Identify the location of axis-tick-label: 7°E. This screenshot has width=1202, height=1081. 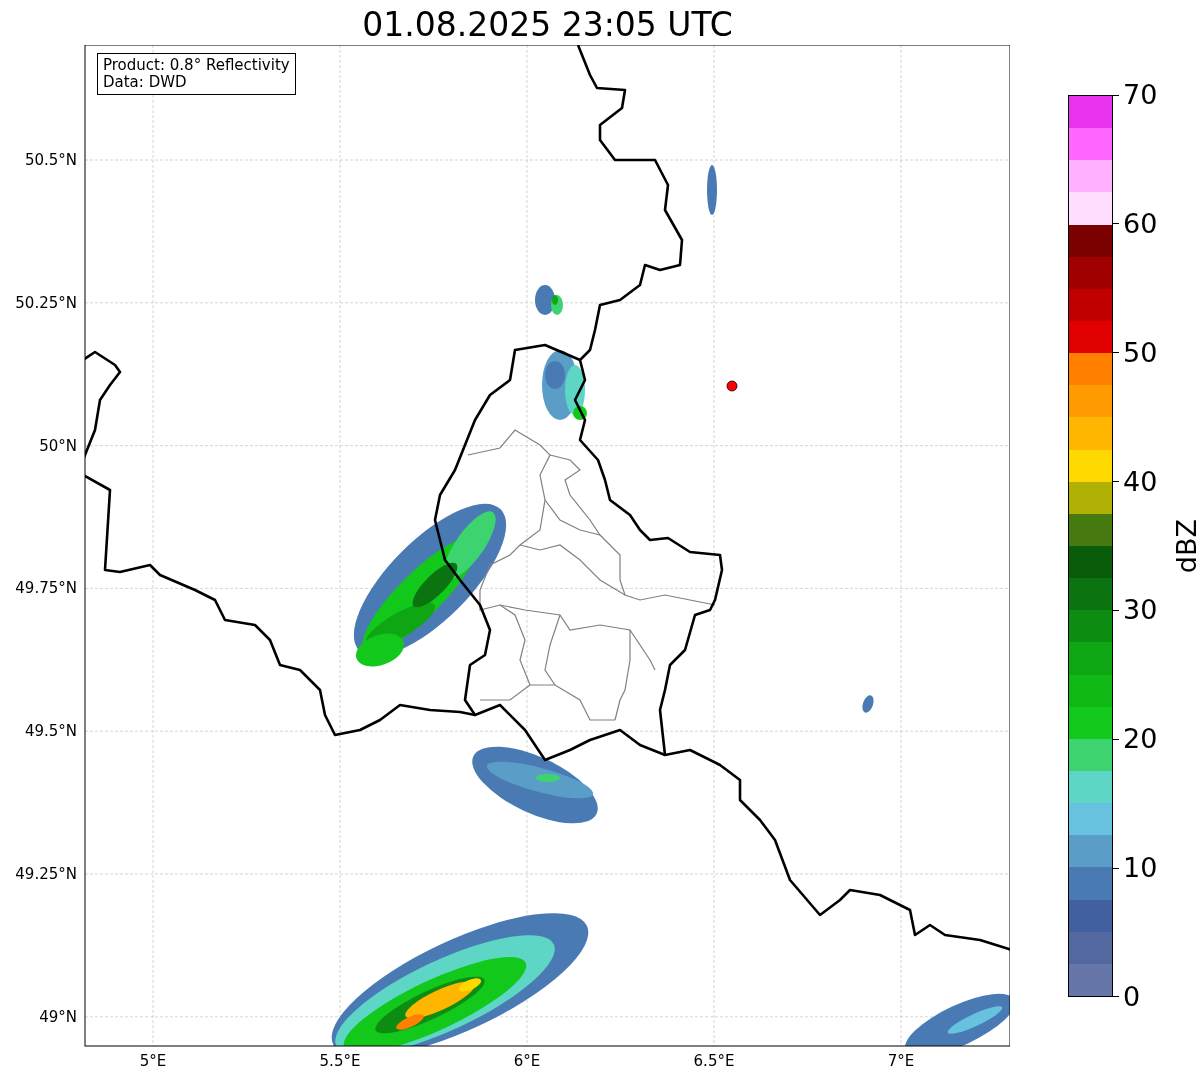
(901, 1061).